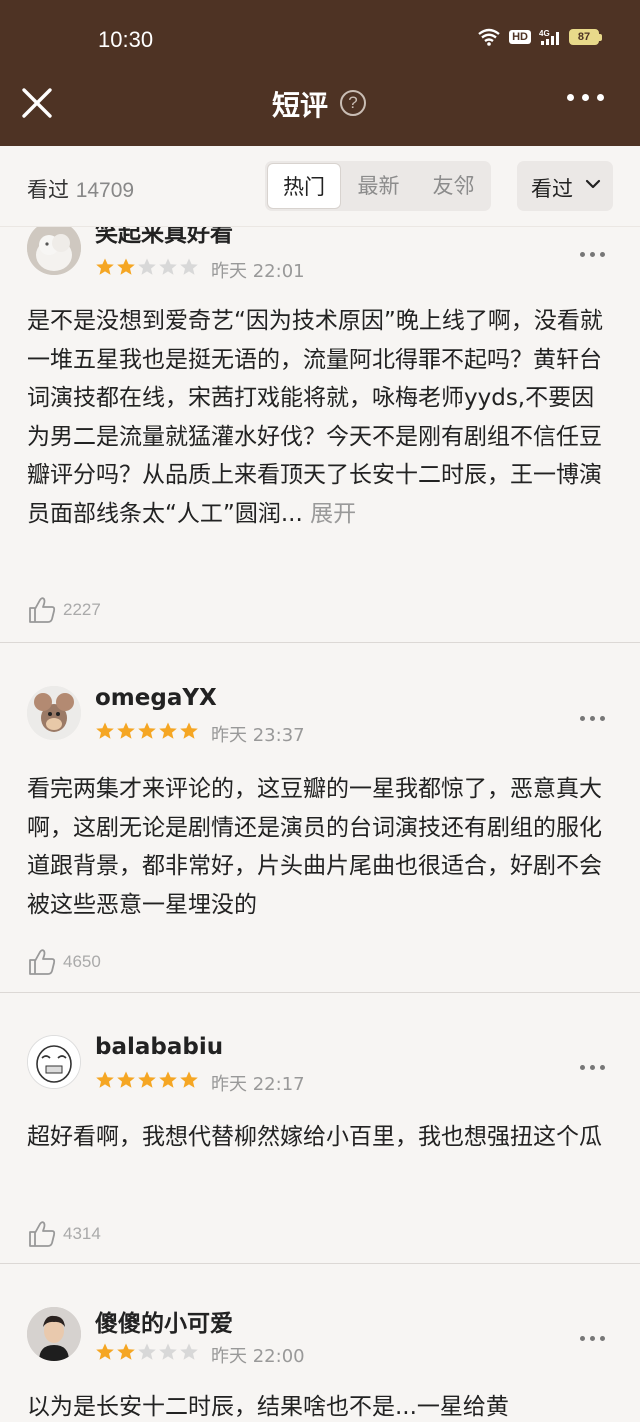 This screenshot has width=640, height=1422. What do you see at coordinates (258, 271) in the screenshot?
I see `review-time: 昨天 22:01` at bounding box center [258, 271].